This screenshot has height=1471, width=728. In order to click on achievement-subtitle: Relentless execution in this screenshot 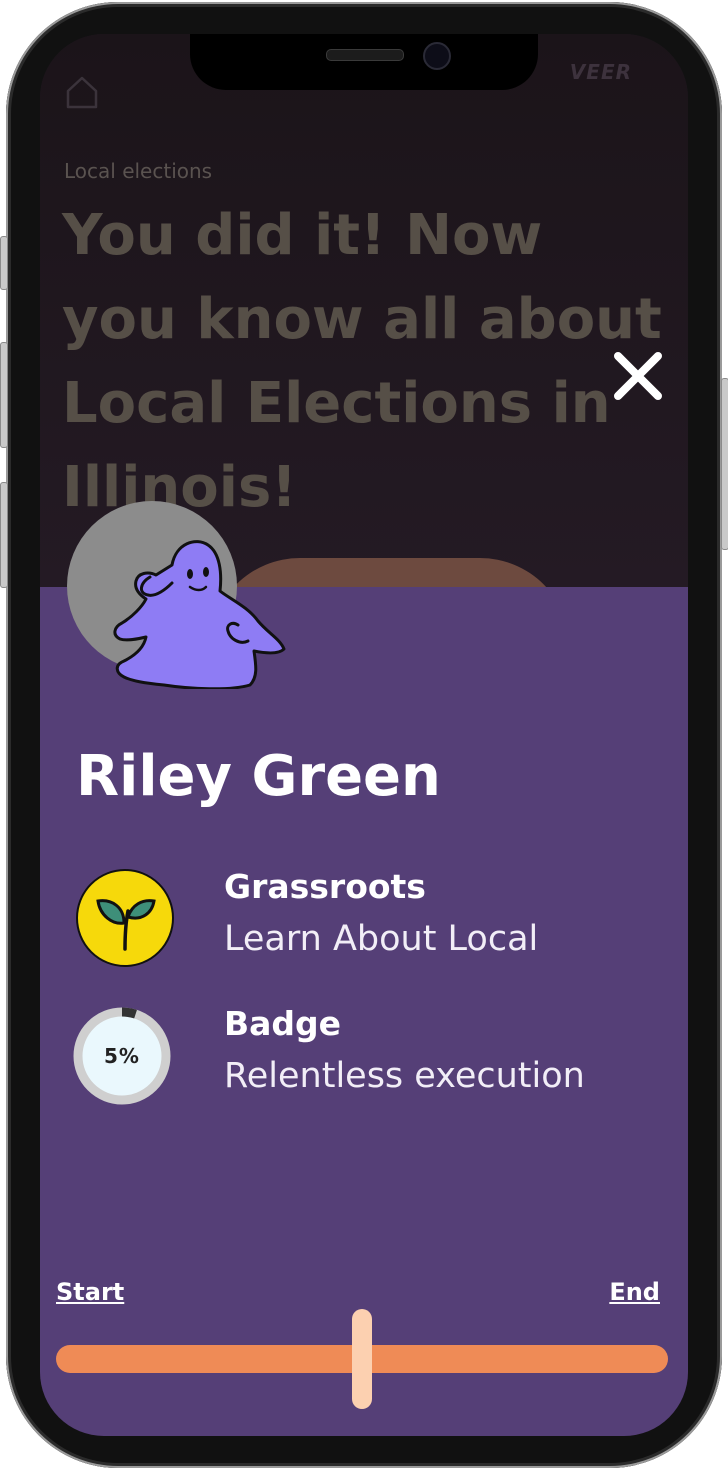, I will do `click(404, 1076)`.